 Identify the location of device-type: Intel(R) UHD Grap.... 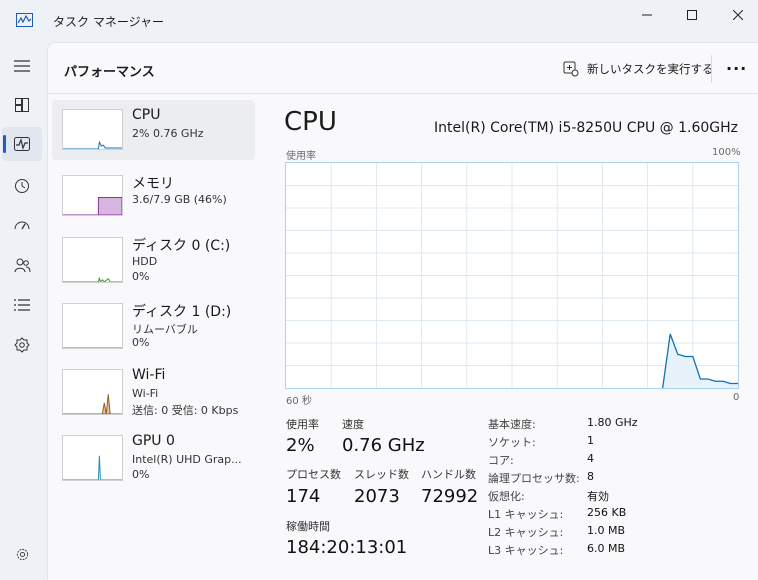
(187, 459).